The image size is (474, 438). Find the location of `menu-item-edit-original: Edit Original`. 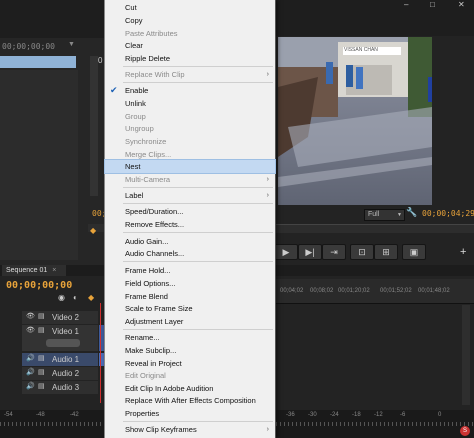

menu-item-edit-original: Edit Original is located at coordinates (190, 375).